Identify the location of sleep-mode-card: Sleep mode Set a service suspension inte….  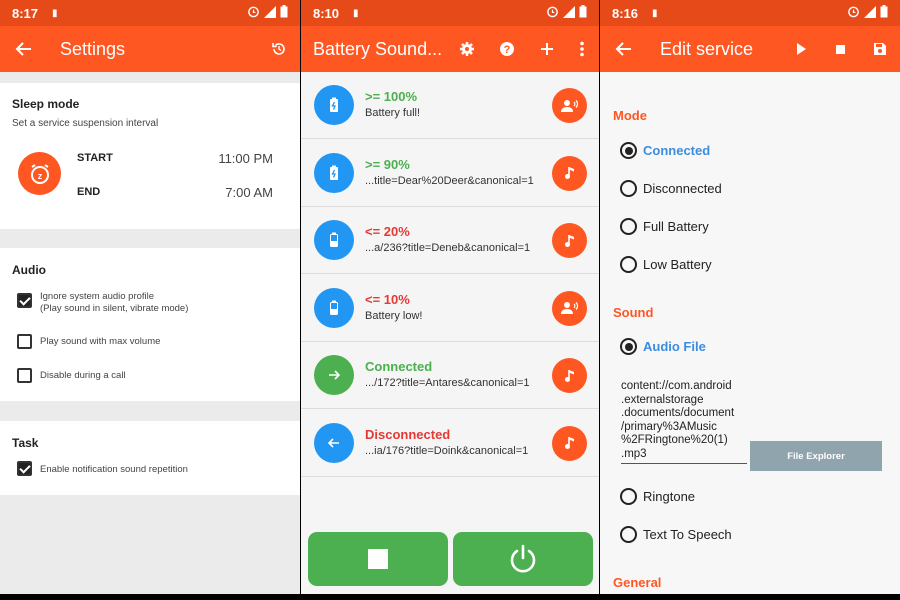
(150, 156).